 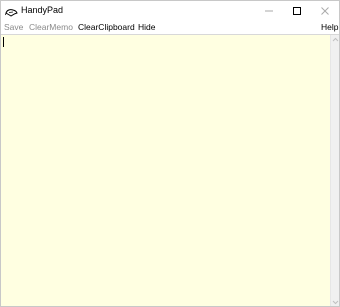 I want to click on menu-clear-clipboard: ClearClipboard, so click(x=106, y=27).